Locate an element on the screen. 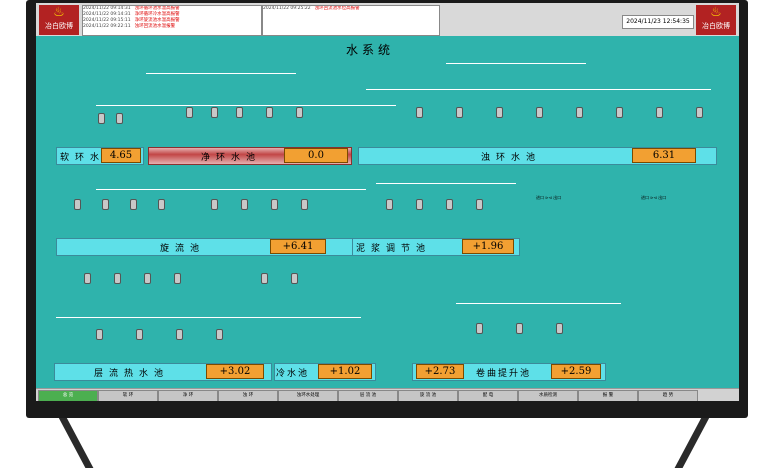 The image size is (774, 470). level-value: +1.96 is located at coordinates (488, 246).